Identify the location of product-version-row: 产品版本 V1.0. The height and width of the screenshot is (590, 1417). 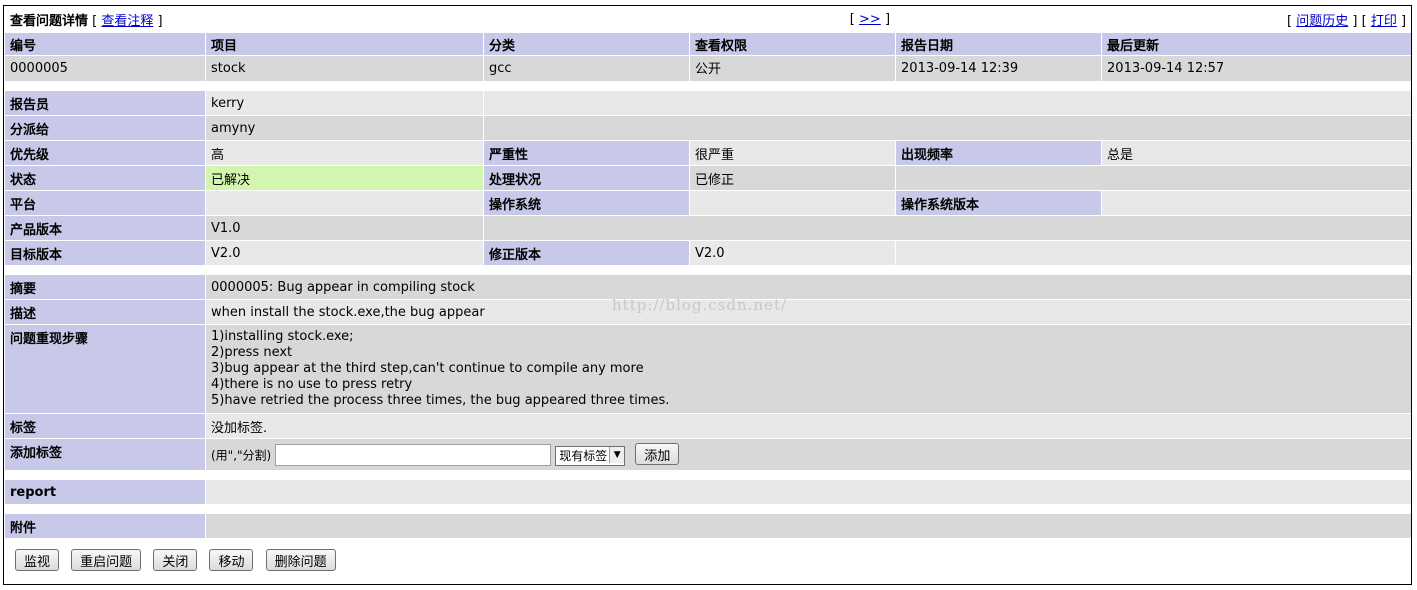
(708, 228).